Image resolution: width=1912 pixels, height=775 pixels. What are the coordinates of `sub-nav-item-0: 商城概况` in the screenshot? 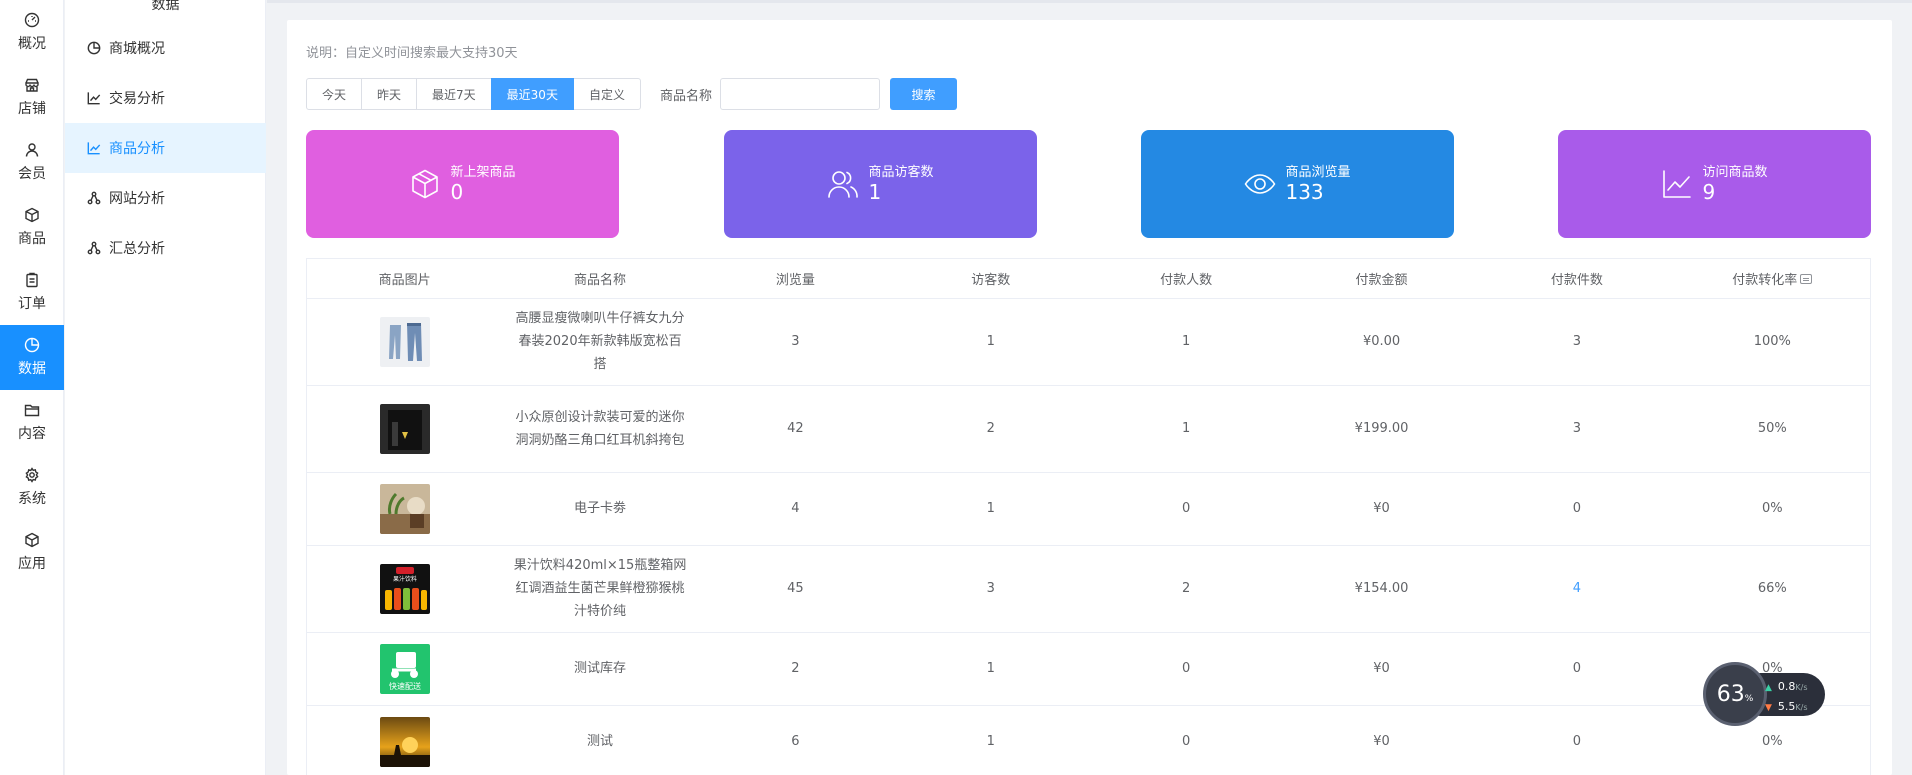 It's located at (165, 48).